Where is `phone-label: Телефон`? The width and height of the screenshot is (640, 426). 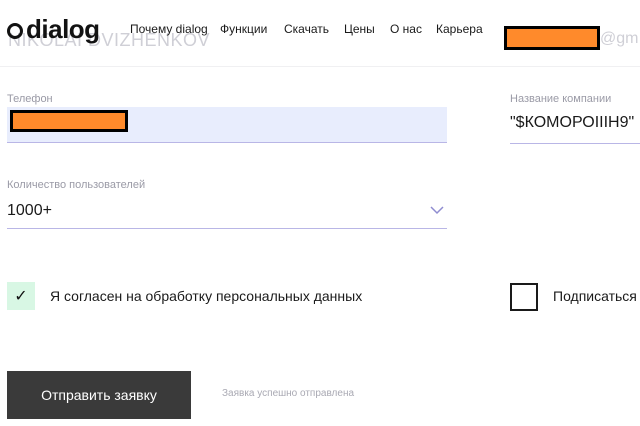 phone-label: Телефон is located at coordinates (30, 99).